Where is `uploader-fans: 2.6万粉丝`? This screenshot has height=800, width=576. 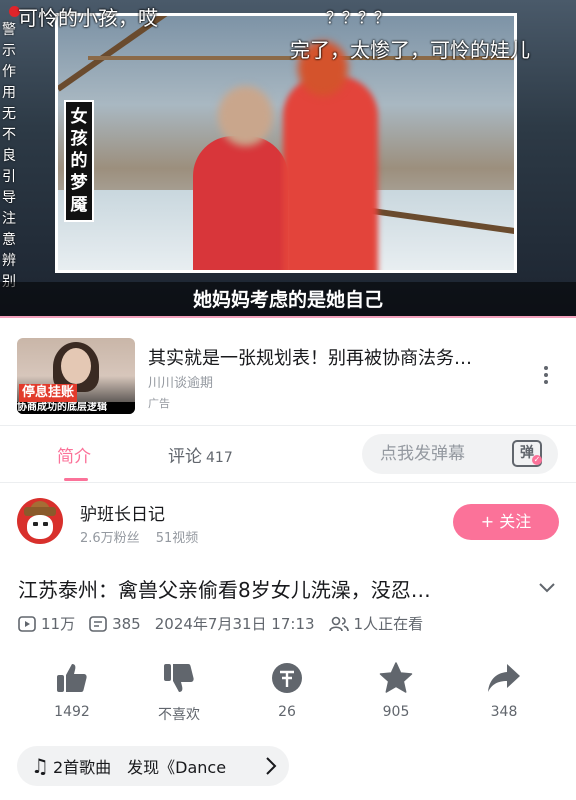 uploader-fans: 2.6万粉丝 is located at coordinates (110, 538).